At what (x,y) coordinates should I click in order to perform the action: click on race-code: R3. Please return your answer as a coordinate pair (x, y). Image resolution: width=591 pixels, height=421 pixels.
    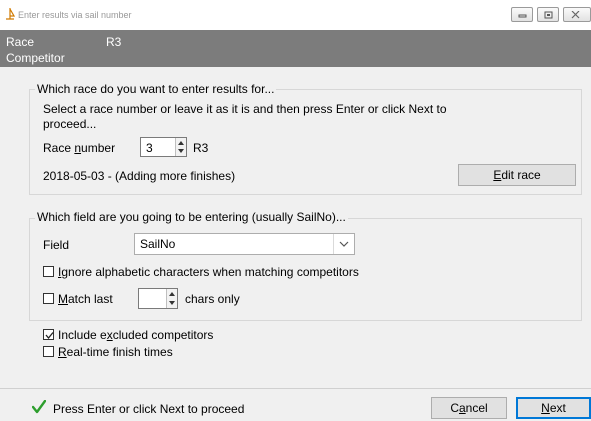
    Looking at the image, I should click on (201, 148).